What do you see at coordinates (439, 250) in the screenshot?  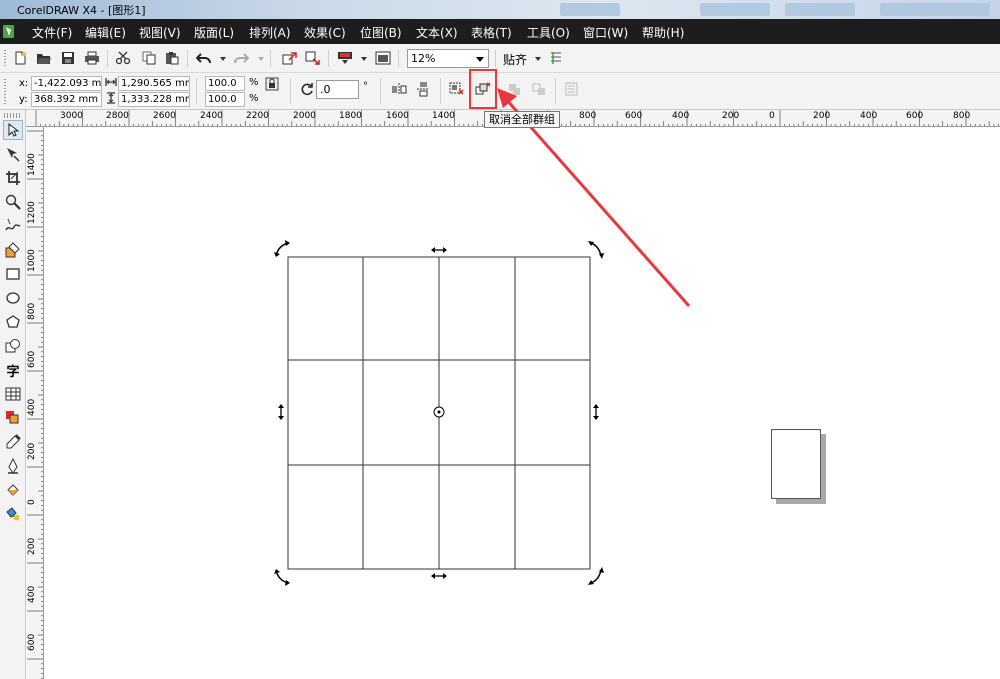 I see `skew-handle-top` at bounding box center [439, 250].